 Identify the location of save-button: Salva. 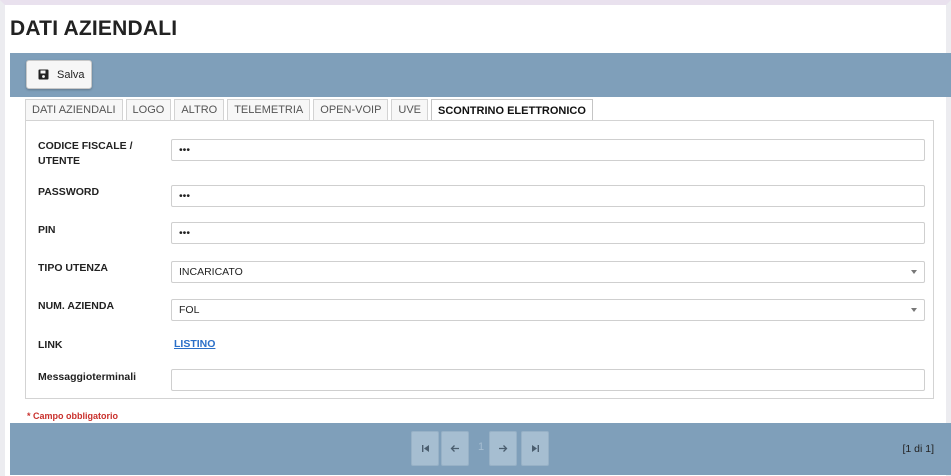
(59, 74).